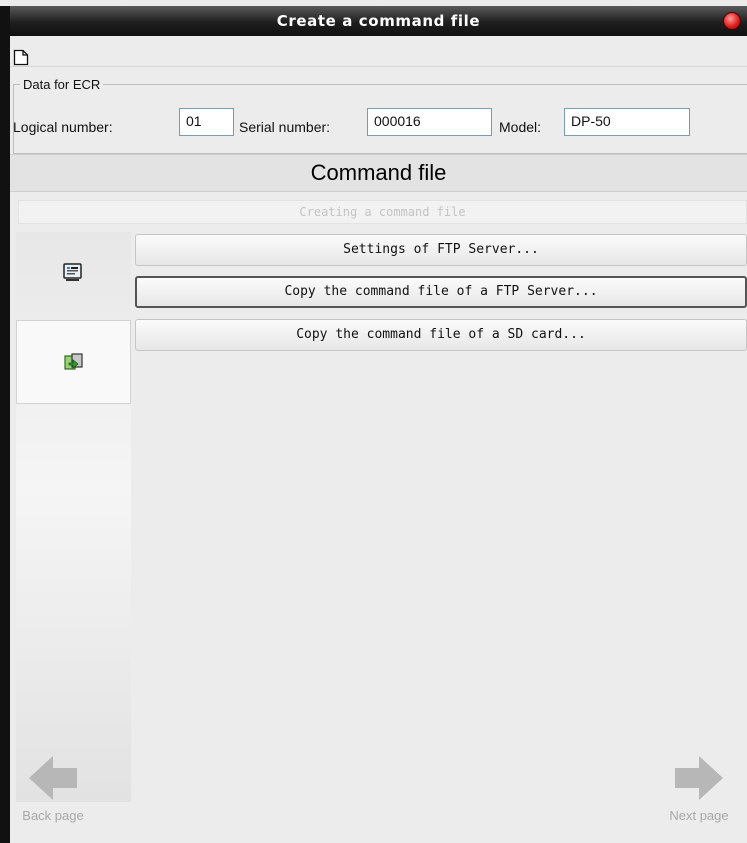 Image resolution: width=747 pixels, height=843 pixels. What do you see at coordinates (5, 424) in the screenshot?
I see `window-frame-edge` at bounding box center [5, 424].